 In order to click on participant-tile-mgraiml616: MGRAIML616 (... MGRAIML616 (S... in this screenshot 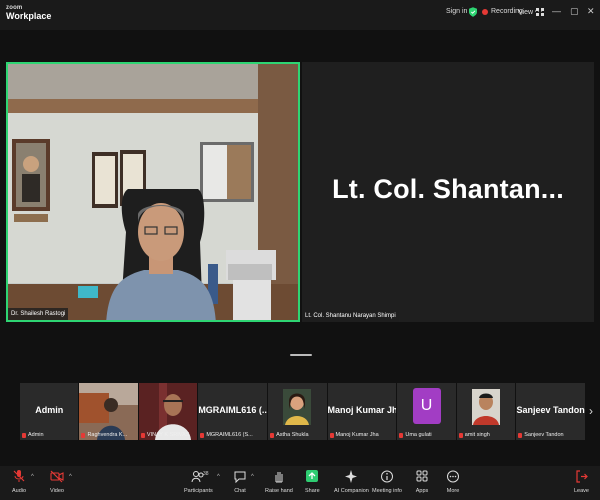, I will do `click(233, 411)`.